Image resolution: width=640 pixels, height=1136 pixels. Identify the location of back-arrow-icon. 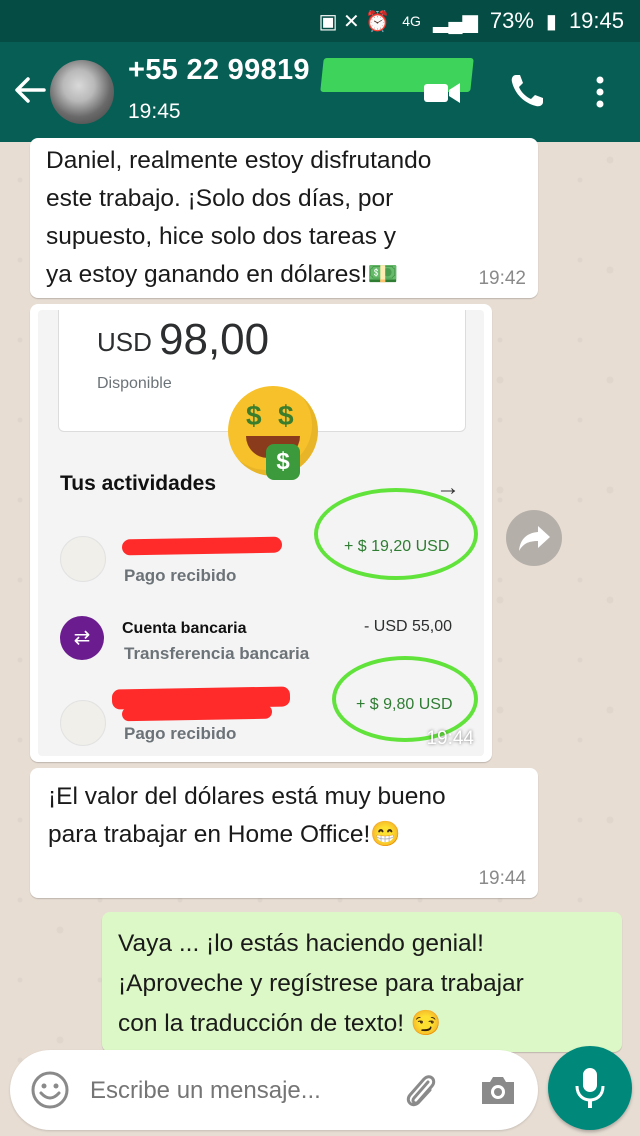
(30, 90).